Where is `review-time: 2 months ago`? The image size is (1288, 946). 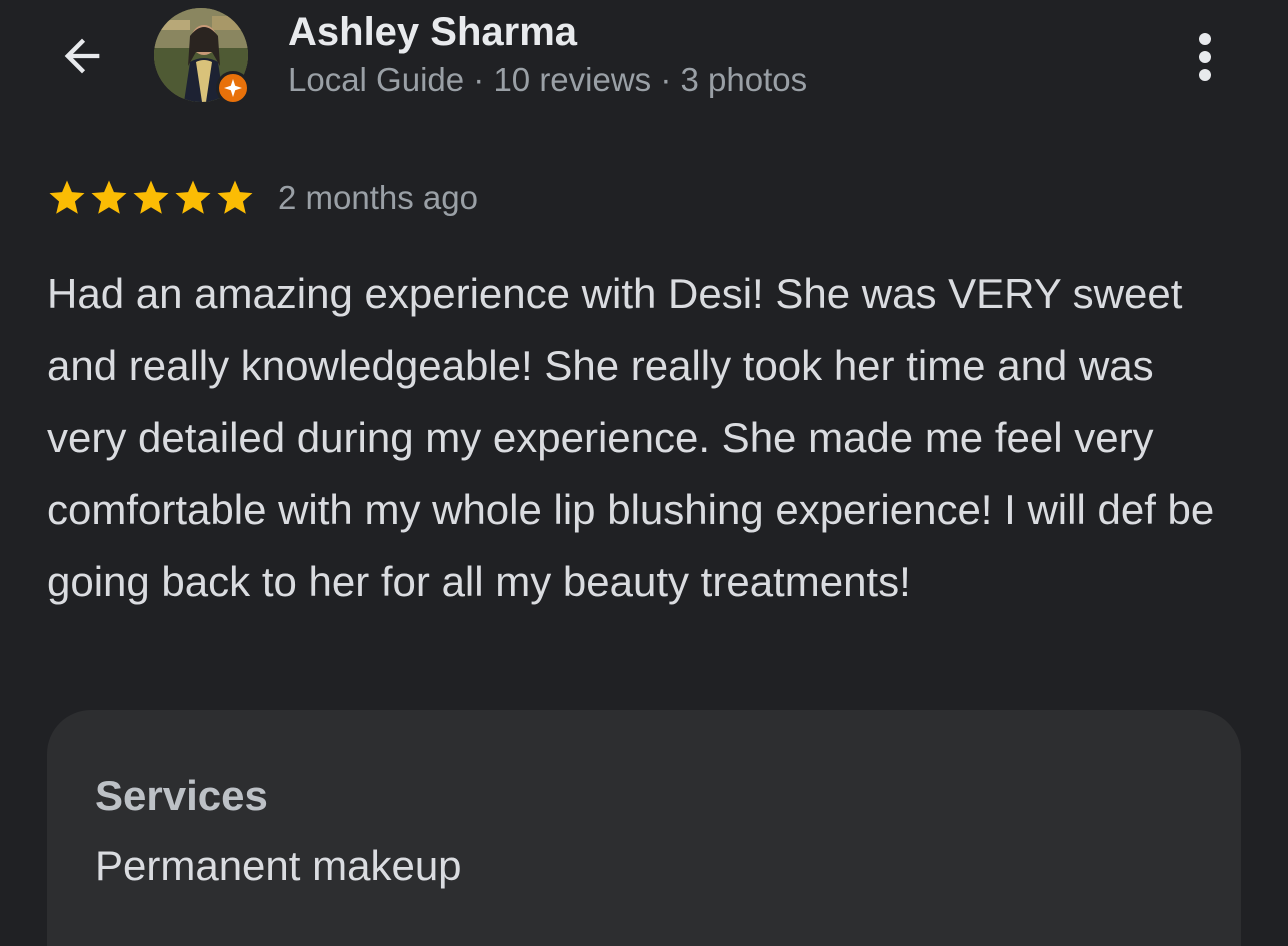
review-time: 2 months ago is located at coordinates (378, 197).